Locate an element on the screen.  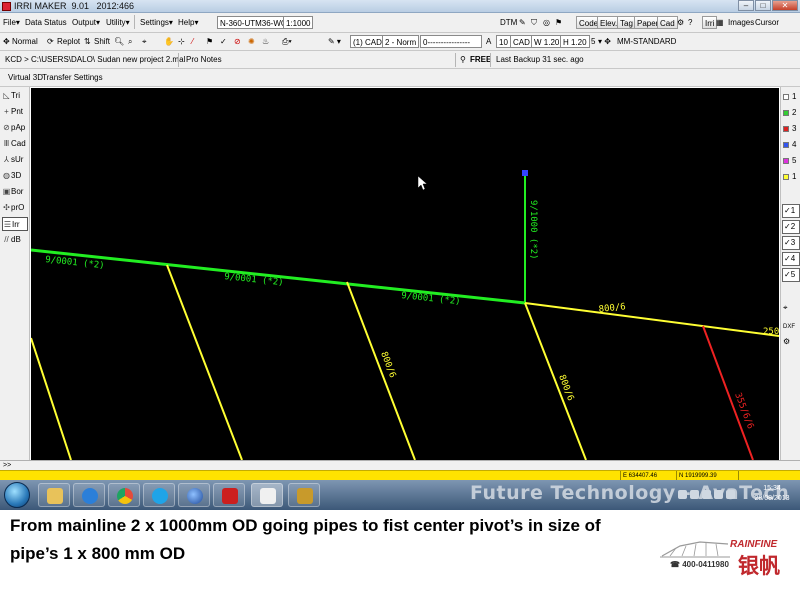
normal-button: Normal is located at coordinates (25, 41).